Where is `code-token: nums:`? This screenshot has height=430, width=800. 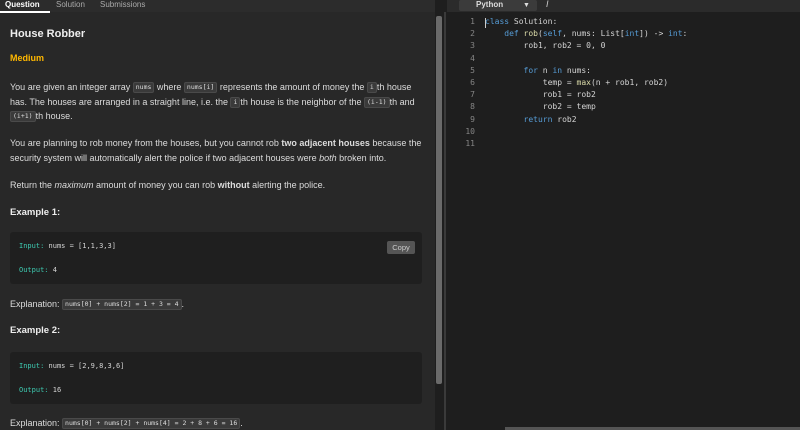
code-token: nums: is located at coordinates (576, 70).